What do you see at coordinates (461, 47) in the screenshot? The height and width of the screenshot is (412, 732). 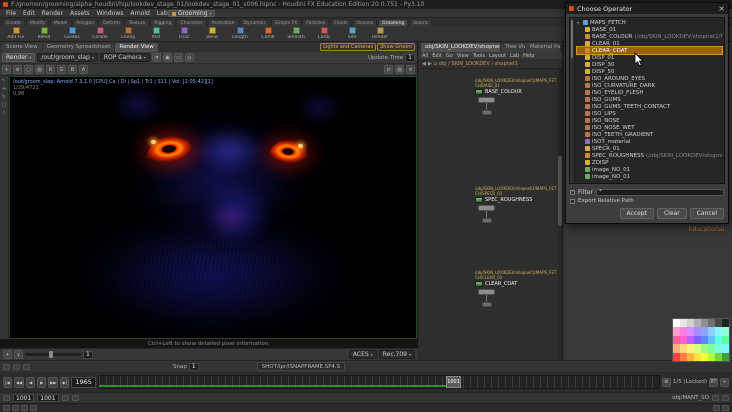 I see `tab-network-path: obj/SKIN_LOOKDEV/shopnet1/MAPS_FETCH` at bounding box center [461, 47].